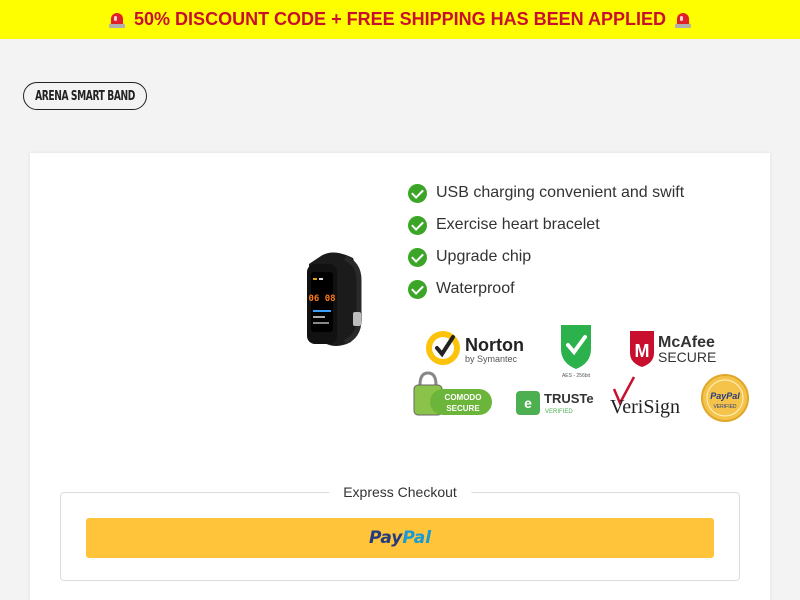 Image resolution: width=800 pixels, height=600 pixels. I want to click on paypal-verified-badge: PayPal VERIFIED, so click(725, 398).